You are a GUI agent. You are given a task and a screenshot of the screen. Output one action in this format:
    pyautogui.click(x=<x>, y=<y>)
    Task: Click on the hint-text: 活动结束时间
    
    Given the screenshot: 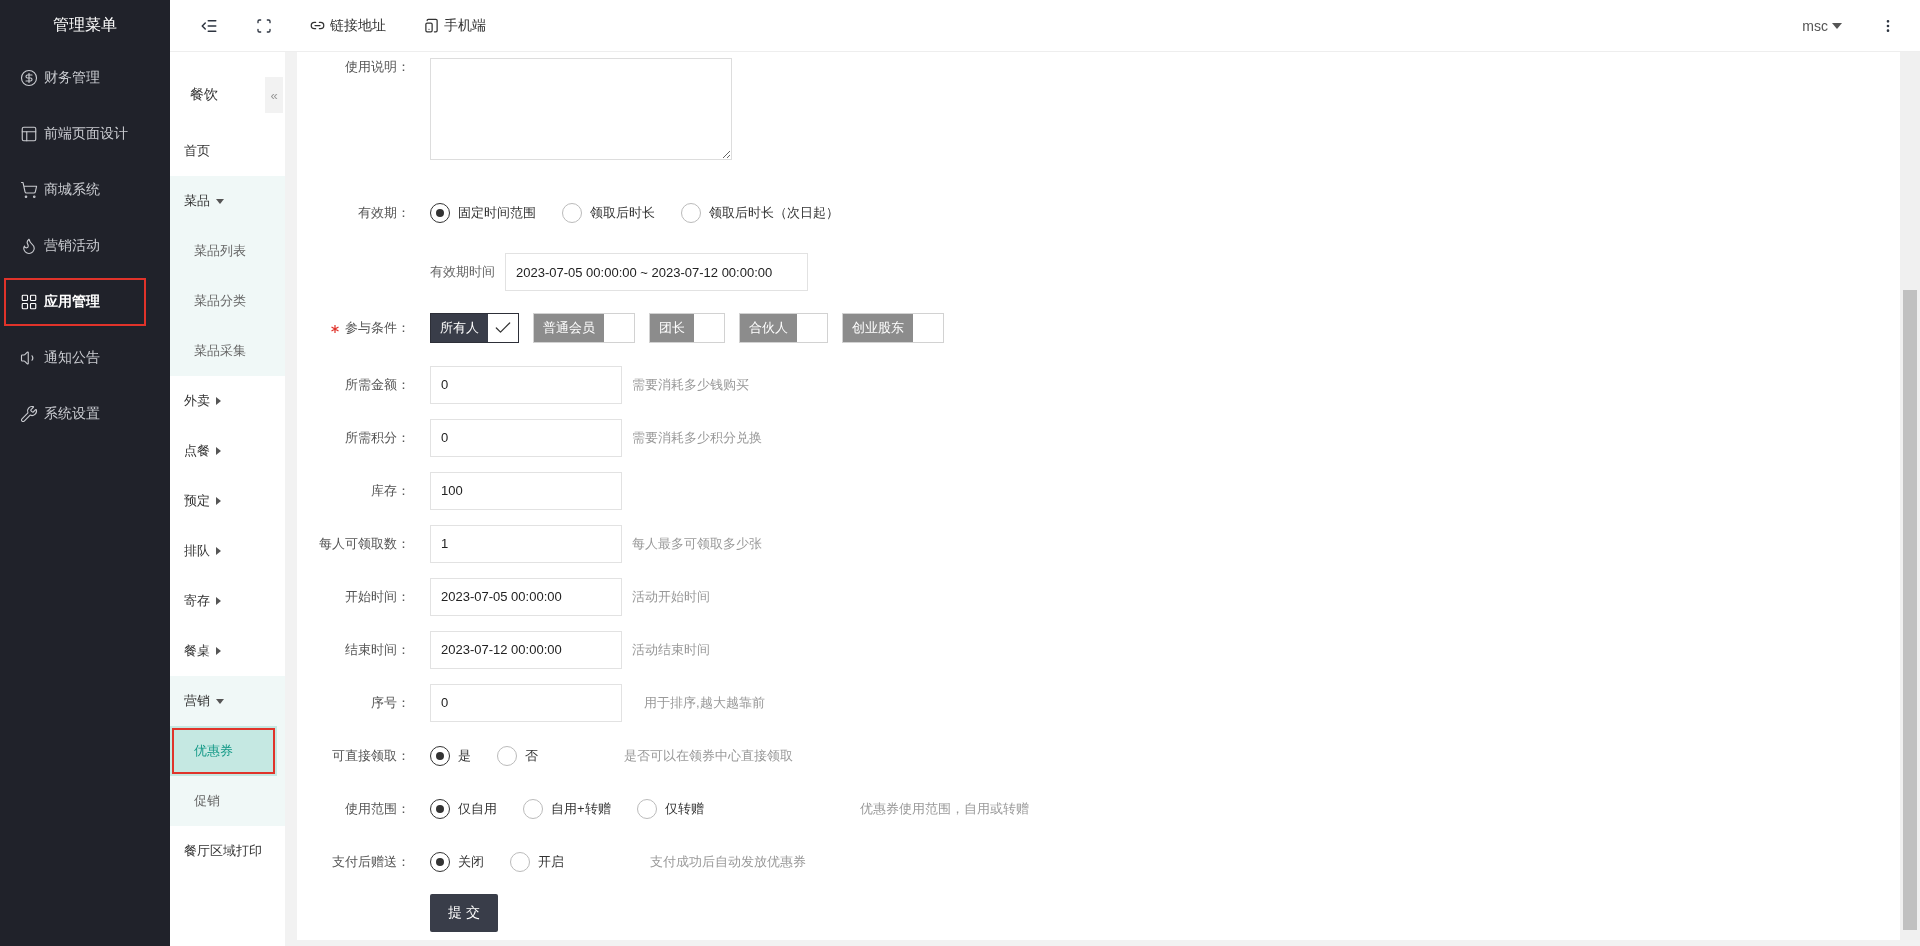 What is the action you would take?
    pyautogui.click(x=671, y=649)
    